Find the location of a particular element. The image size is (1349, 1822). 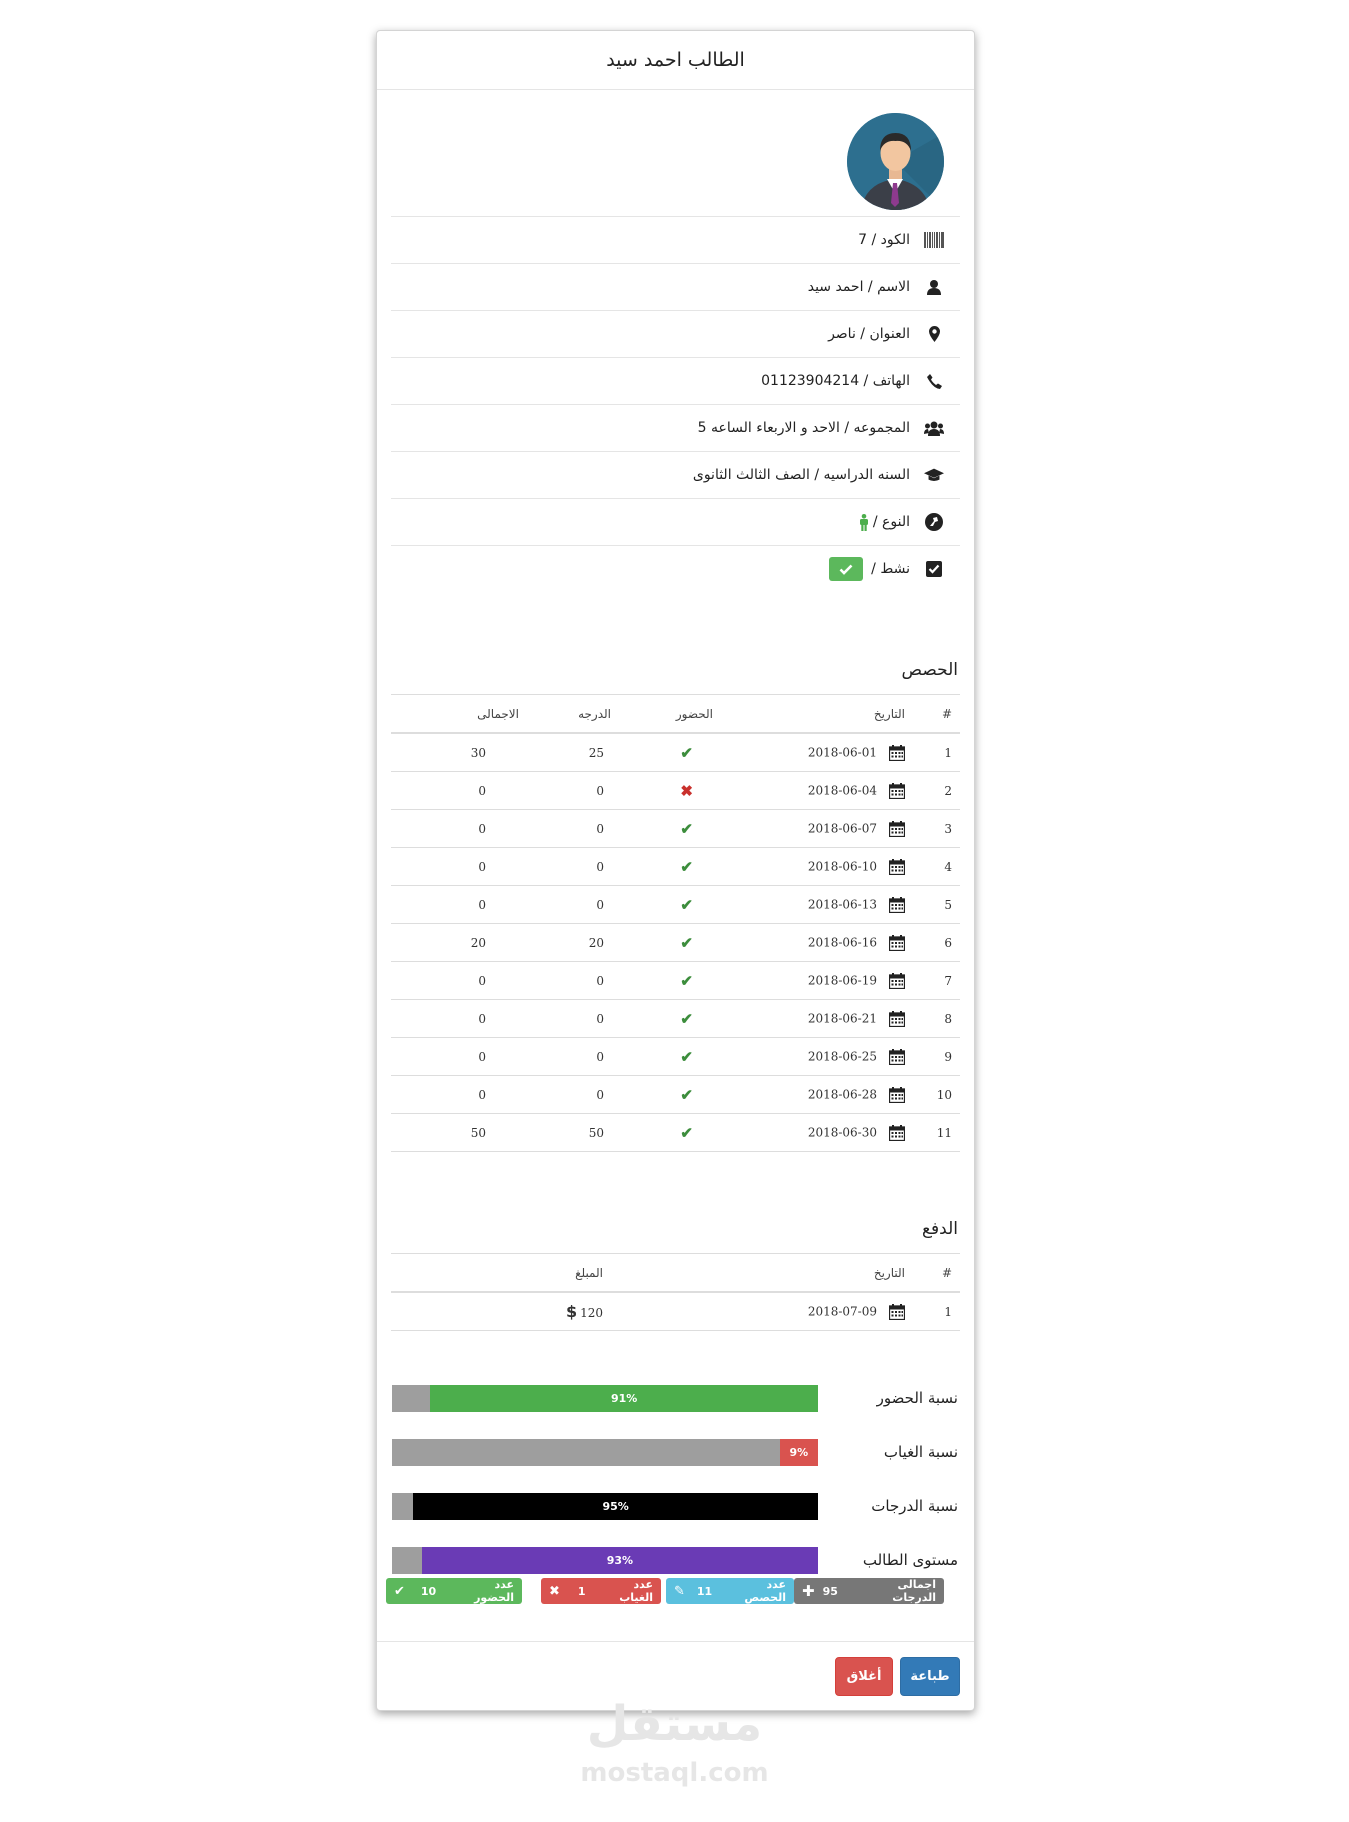

phone-icon is located at coordinates (934, 381).